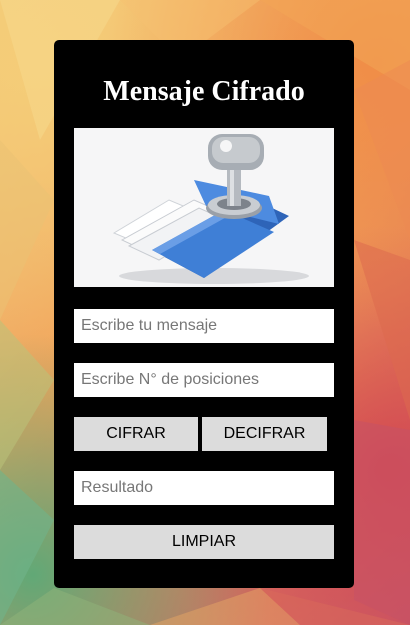 This screenshot has height=625, width=410. What do you see at coordinates (204, 380) in the screenshot?
I see `positions-input` at bounding box center [204, 380].